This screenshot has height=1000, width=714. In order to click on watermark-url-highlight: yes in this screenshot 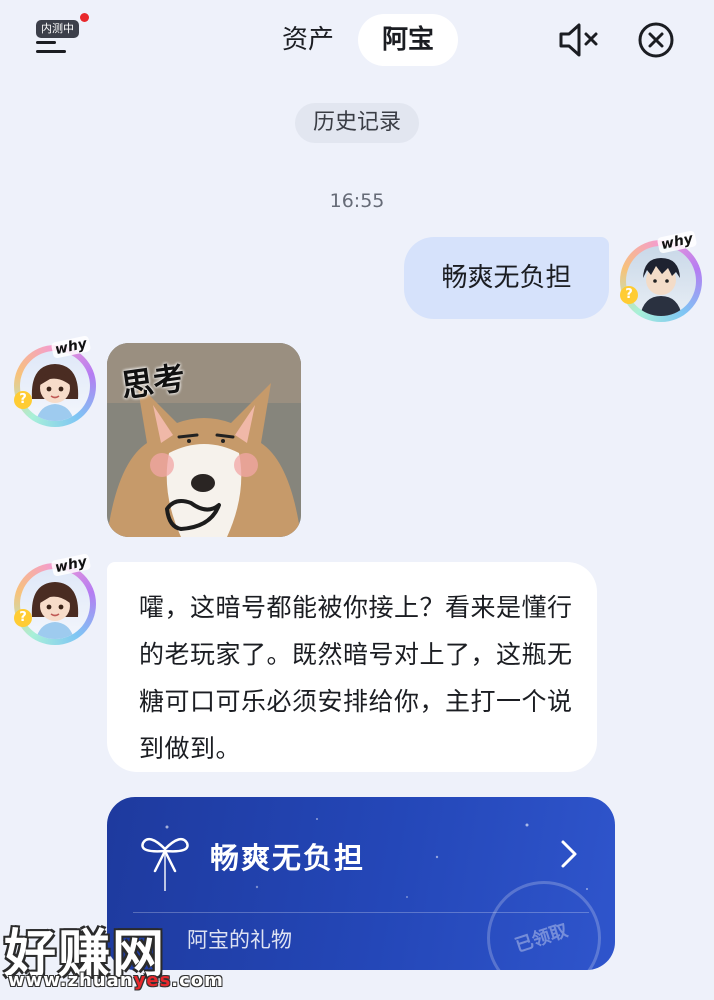, I will do `click(152, 980)`.